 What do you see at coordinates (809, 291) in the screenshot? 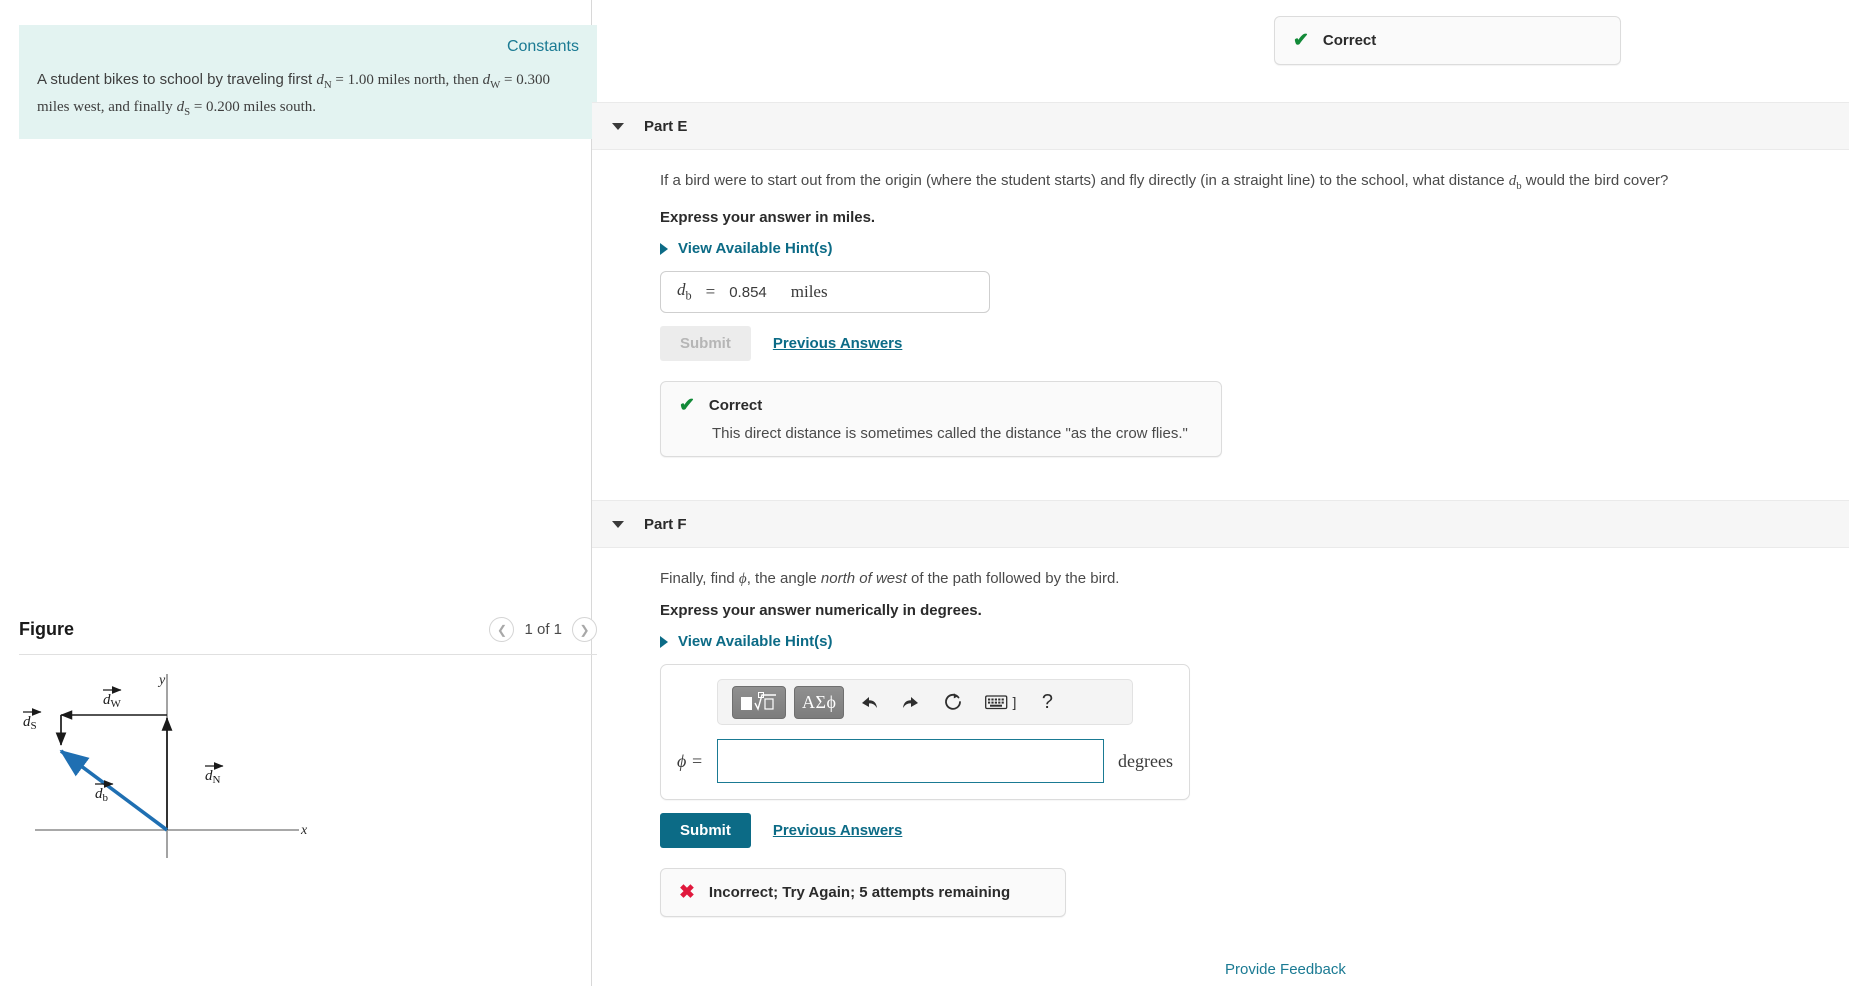
I see `part-e-answer-units: miles` at bounding box center [809, 291].